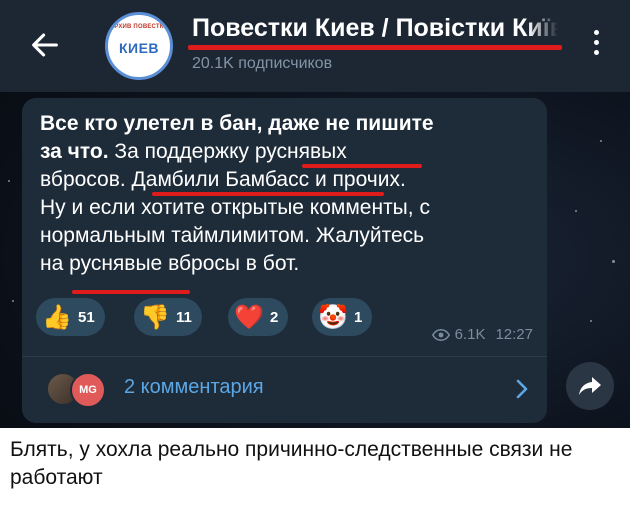  I want to click on underlined-word: руснявые, so click(116, 263).